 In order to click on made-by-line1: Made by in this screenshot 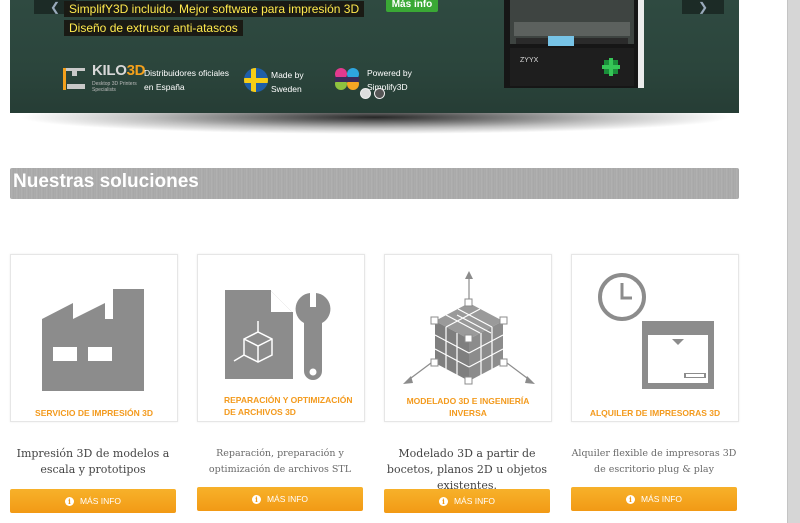, I will do `click(287, 75)`.